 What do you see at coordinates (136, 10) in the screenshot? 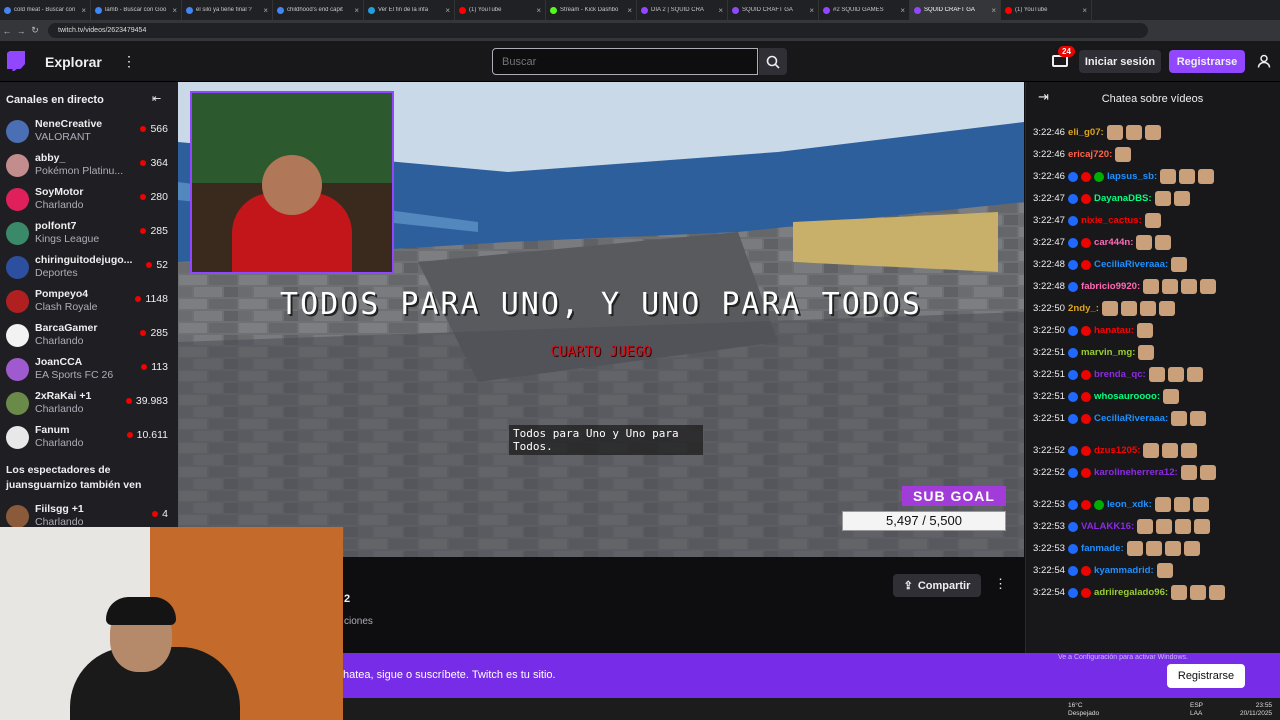
I see `browser-tab: lamb - Buscar con Goo ×` at bounding box center [136, 10].